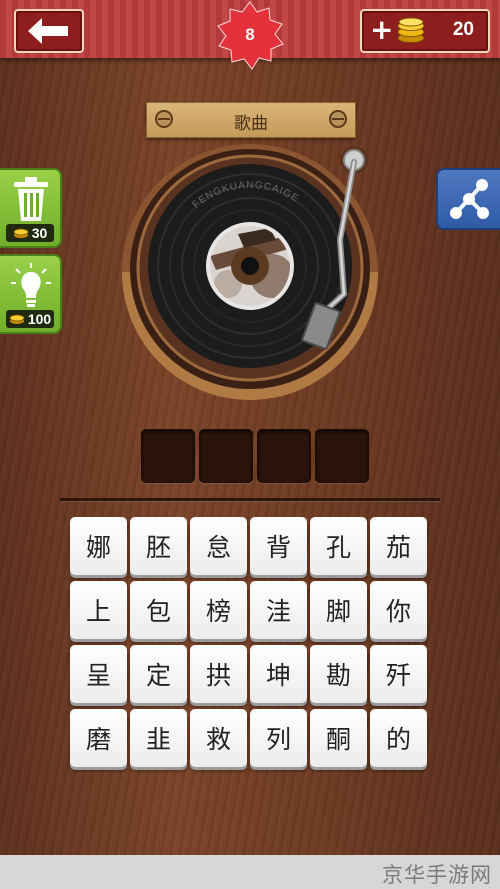 Image resolution: width=500 pixels, height=889 pixels. I want to click on divider, so click(250, 499).